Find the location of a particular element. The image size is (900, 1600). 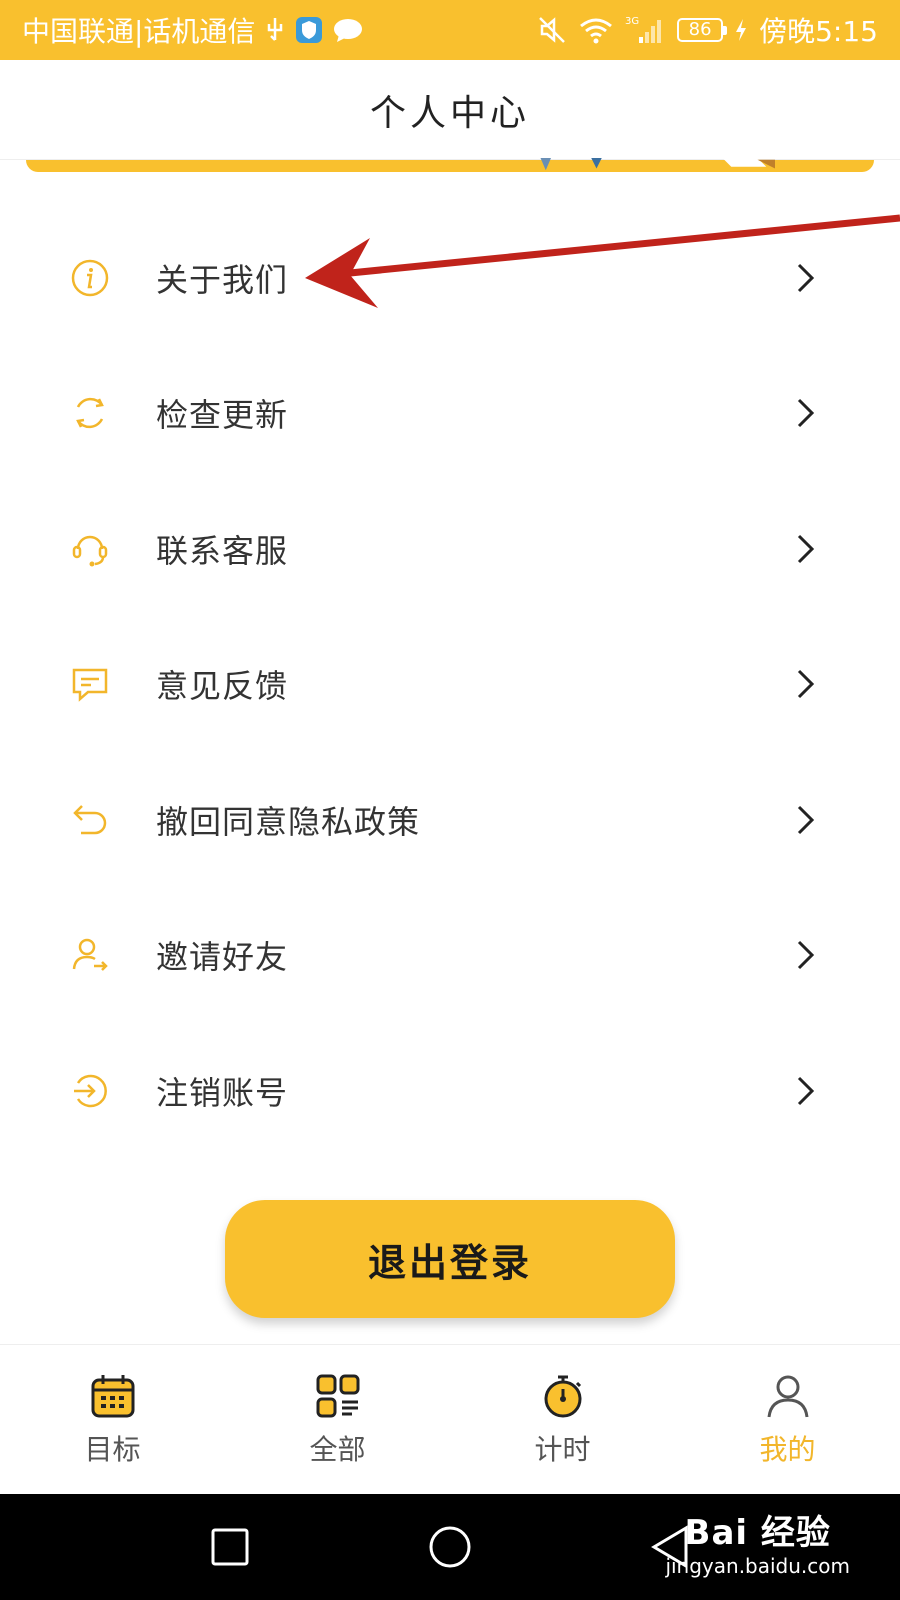

banner-illustration-edge is located at coordinates (657, 164).